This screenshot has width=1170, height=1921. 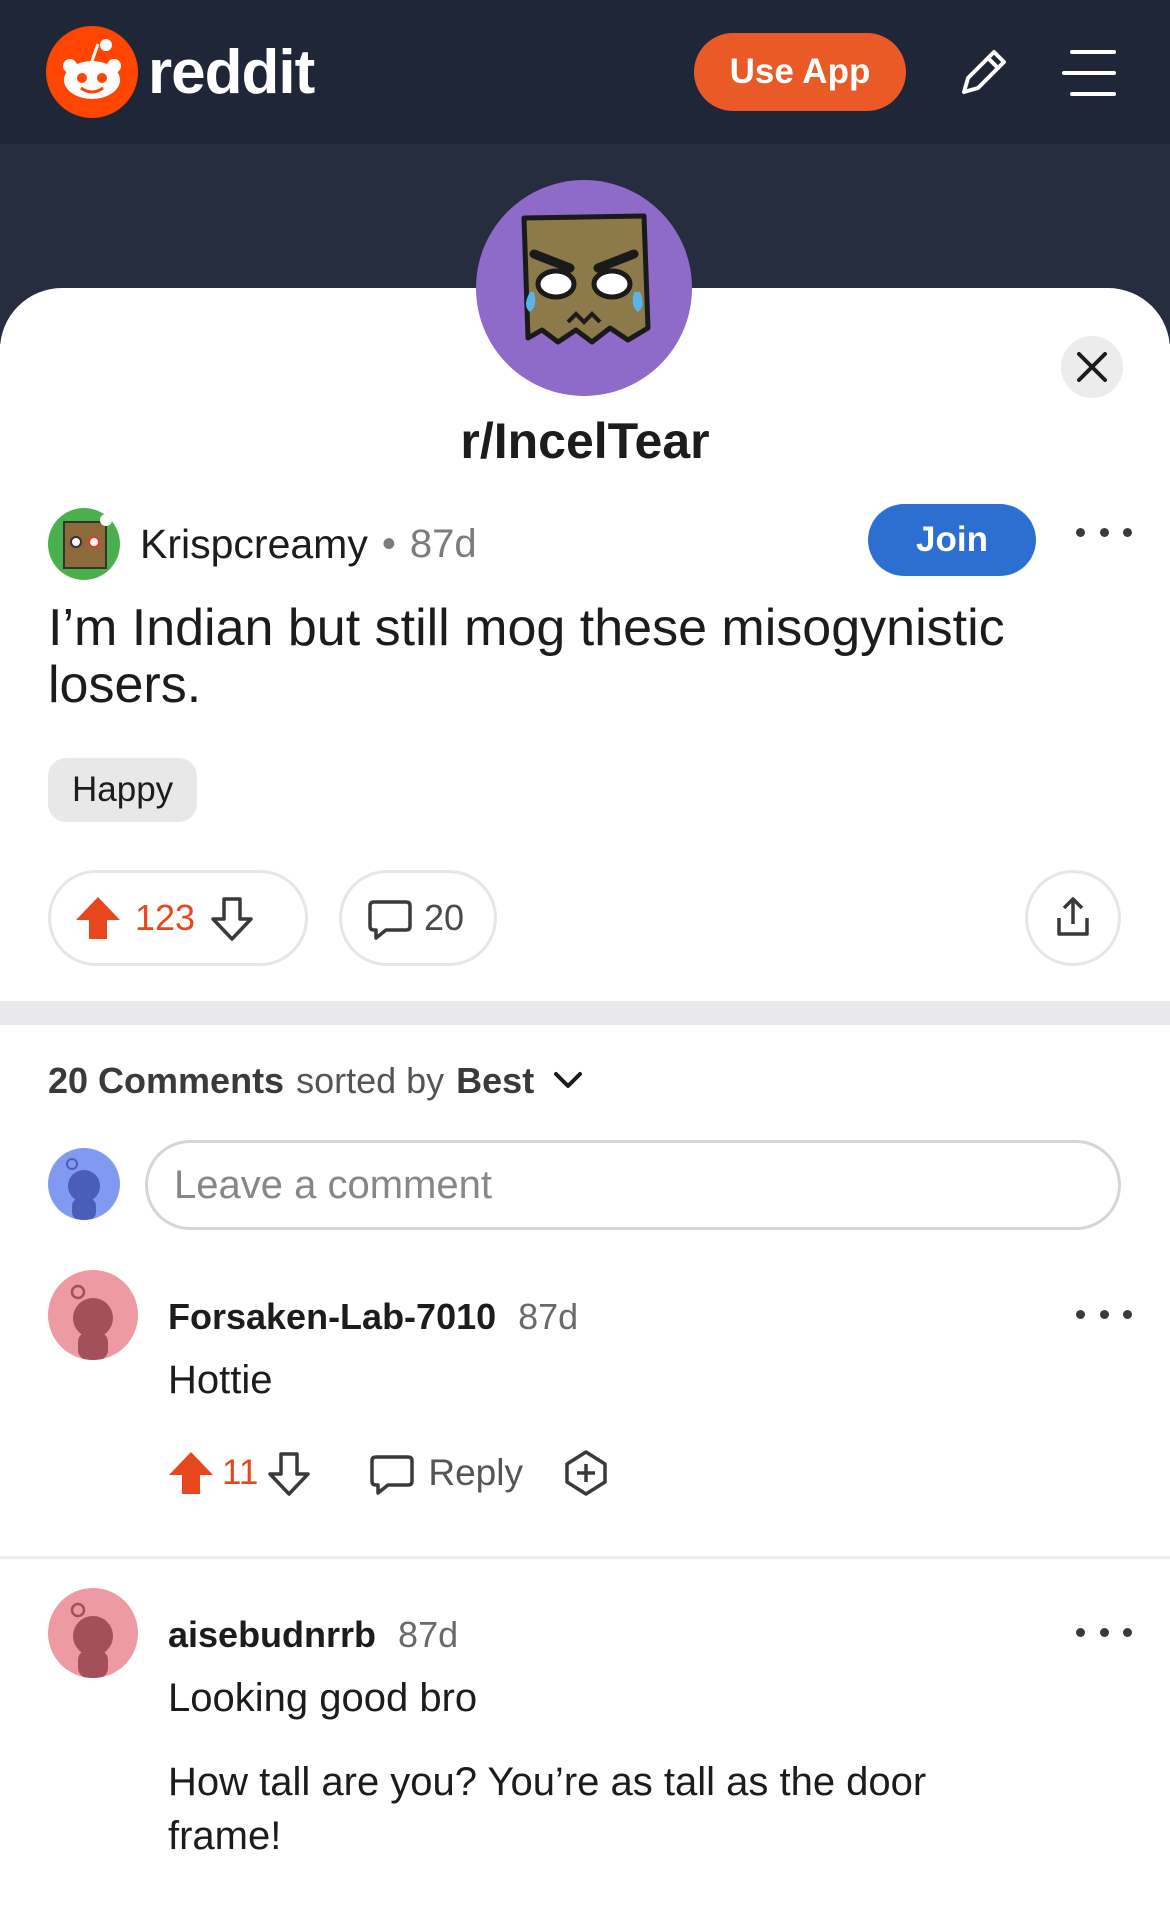 I want to click on sorted-by-label: sorted by, so click(x=370, y=1080).